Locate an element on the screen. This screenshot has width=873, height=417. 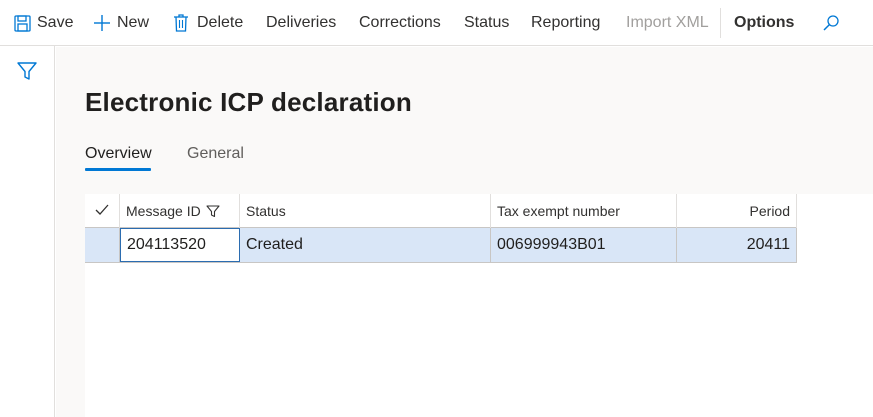
search-icon is located at coordinates (831, 23).